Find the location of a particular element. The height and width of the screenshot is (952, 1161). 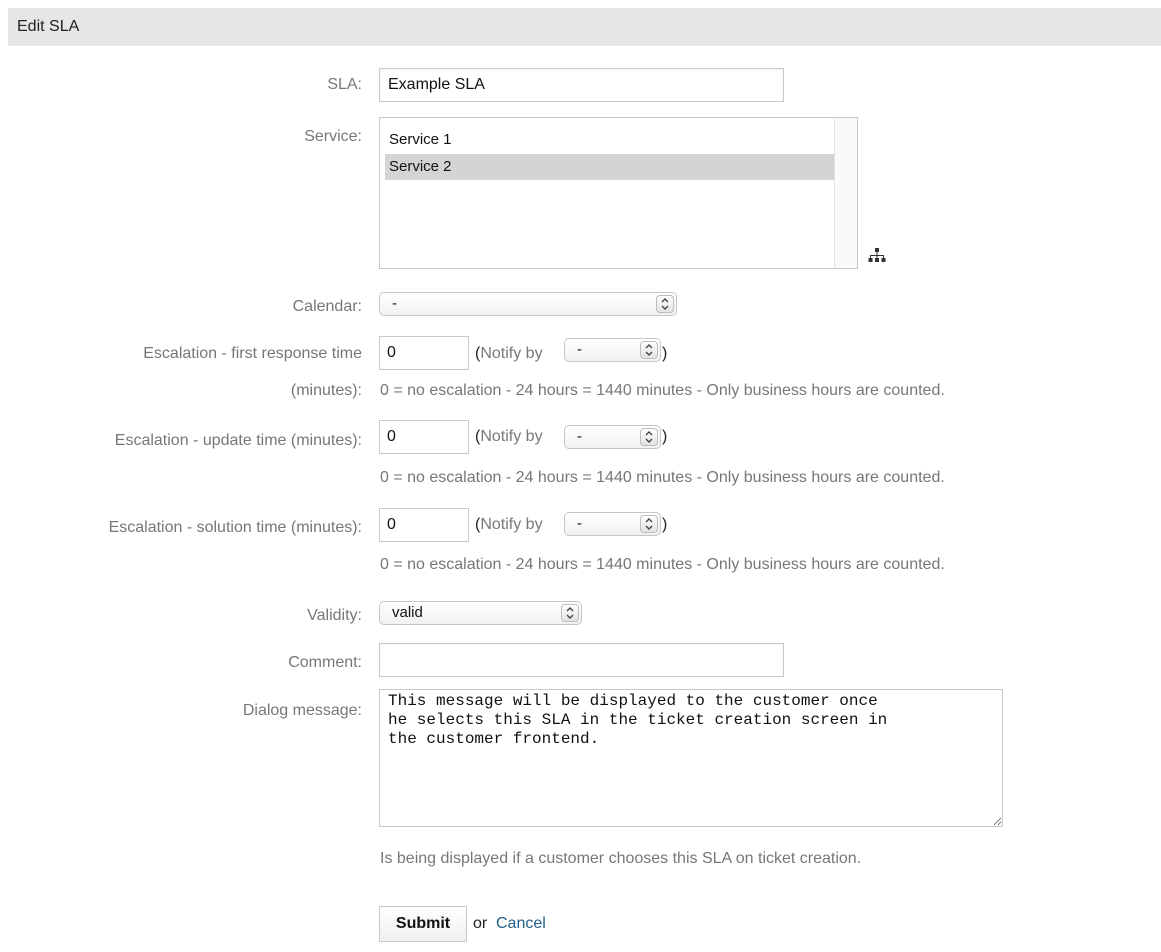

first-response-notify-select: - is located at coordinates (612, 350).